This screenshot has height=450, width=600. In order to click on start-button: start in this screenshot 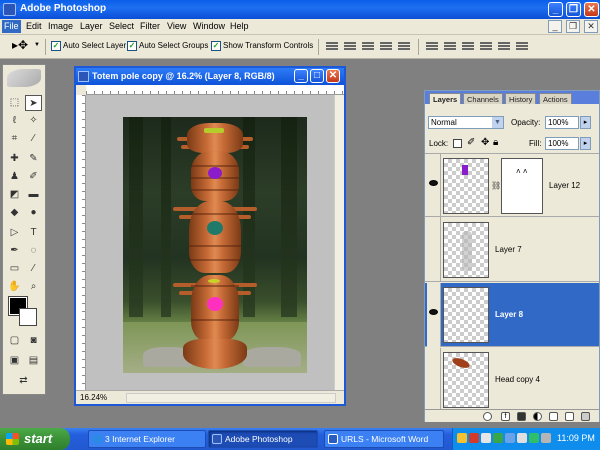, I will do `click(35, 439)`.